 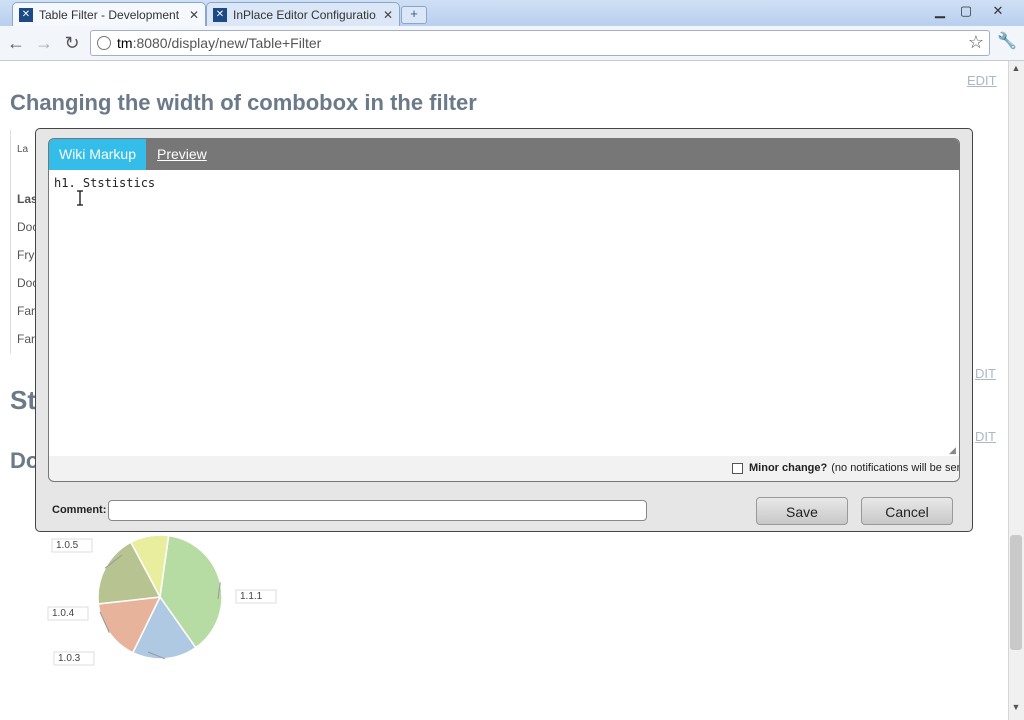 I want to click on table-row: Fry, so click(x=26, y=255).